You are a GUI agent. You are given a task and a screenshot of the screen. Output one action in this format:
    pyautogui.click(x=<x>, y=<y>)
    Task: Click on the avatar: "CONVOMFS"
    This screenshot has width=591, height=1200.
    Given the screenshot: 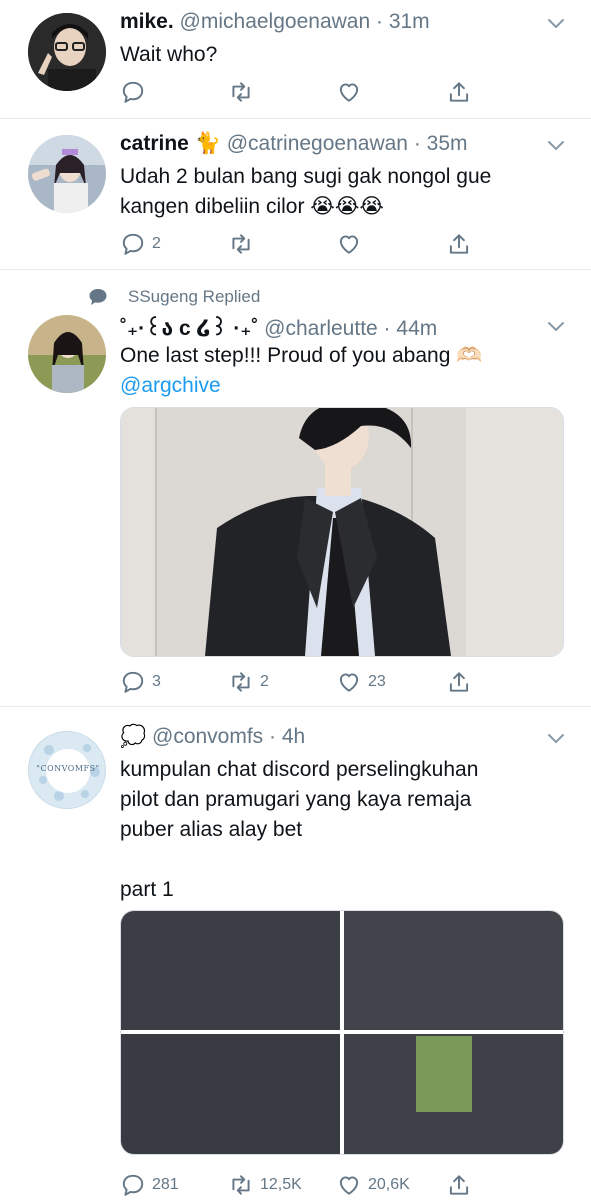 What is the action you would take?
    pyautogui.click(x=67, y=770)
    